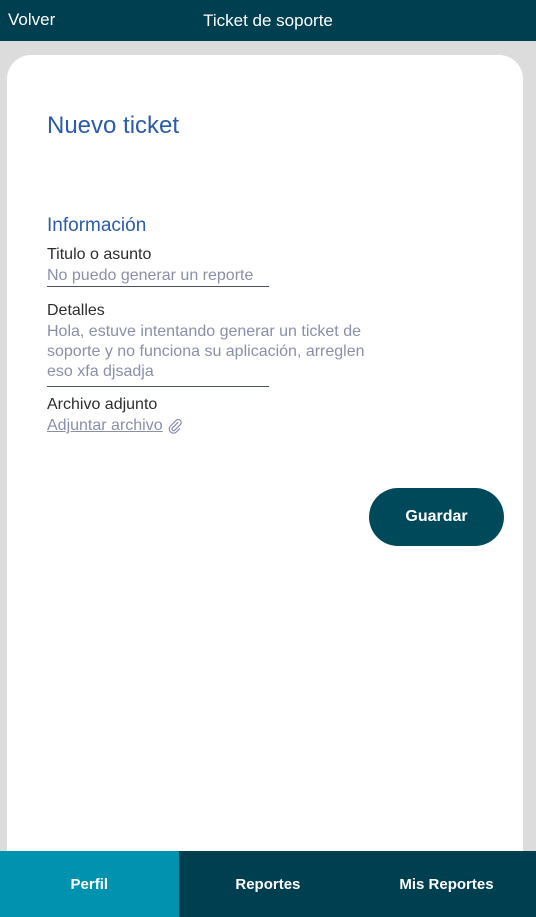 Image resolution: width=536 pixels, height=917 pixels. I want to click on attach-file-link: Adjuntar archivo, so click(115, 426).